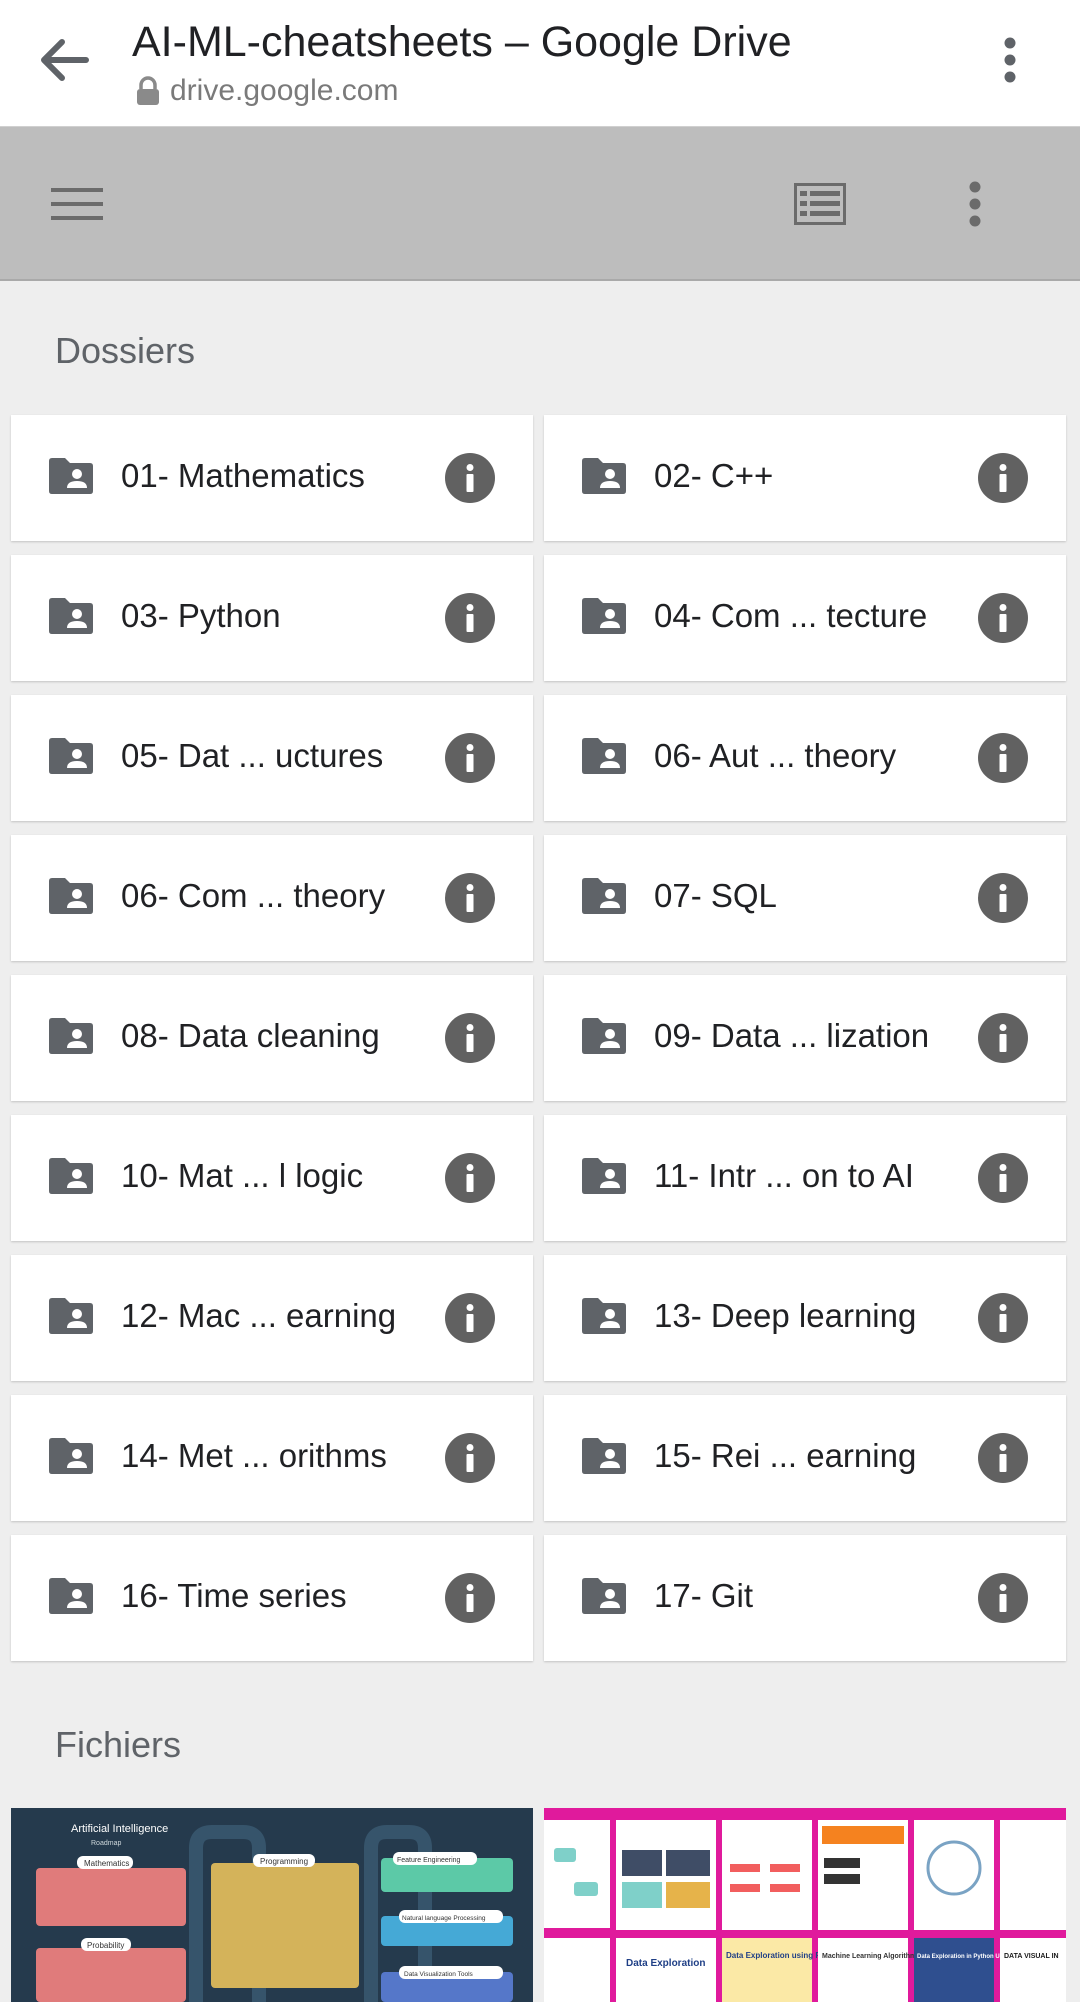 The height and width of the screenshot is (2002, 1080). Describe the element at coordinates (272, 1458) in the screenshot. I see `folder-item: 14- Met ... orithms` at that location.